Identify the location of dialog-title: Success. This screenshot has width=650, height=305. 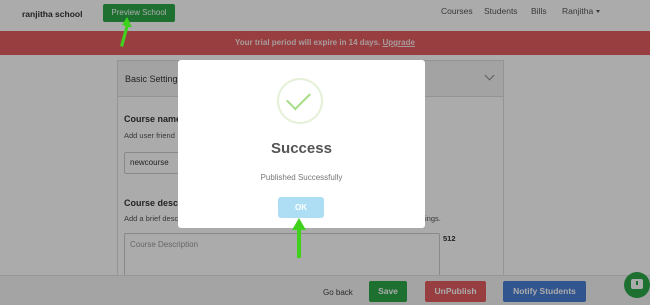
(301, 148).